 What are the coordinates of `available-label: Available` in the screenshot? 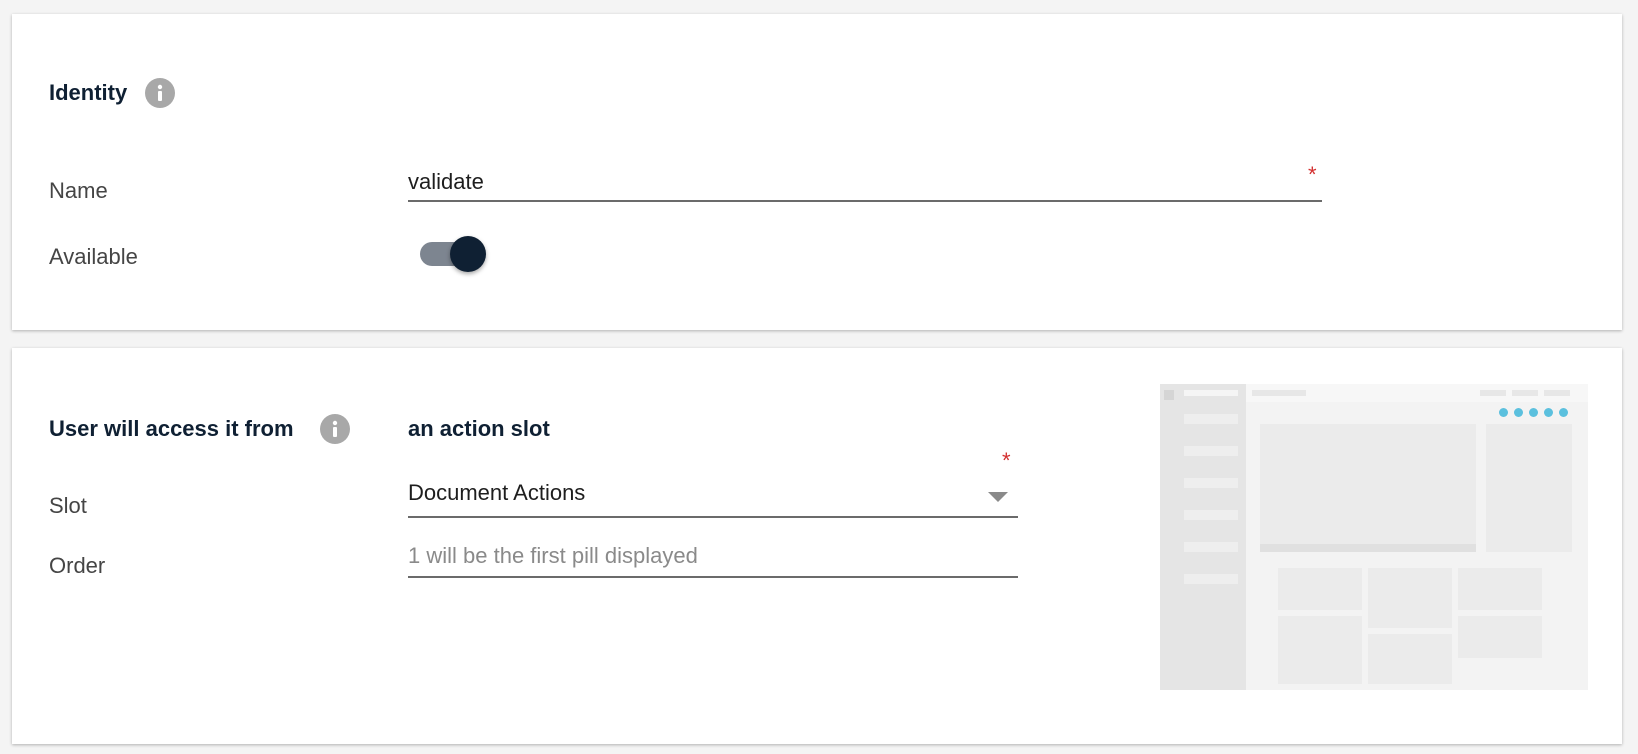 It's located at (93, 256).